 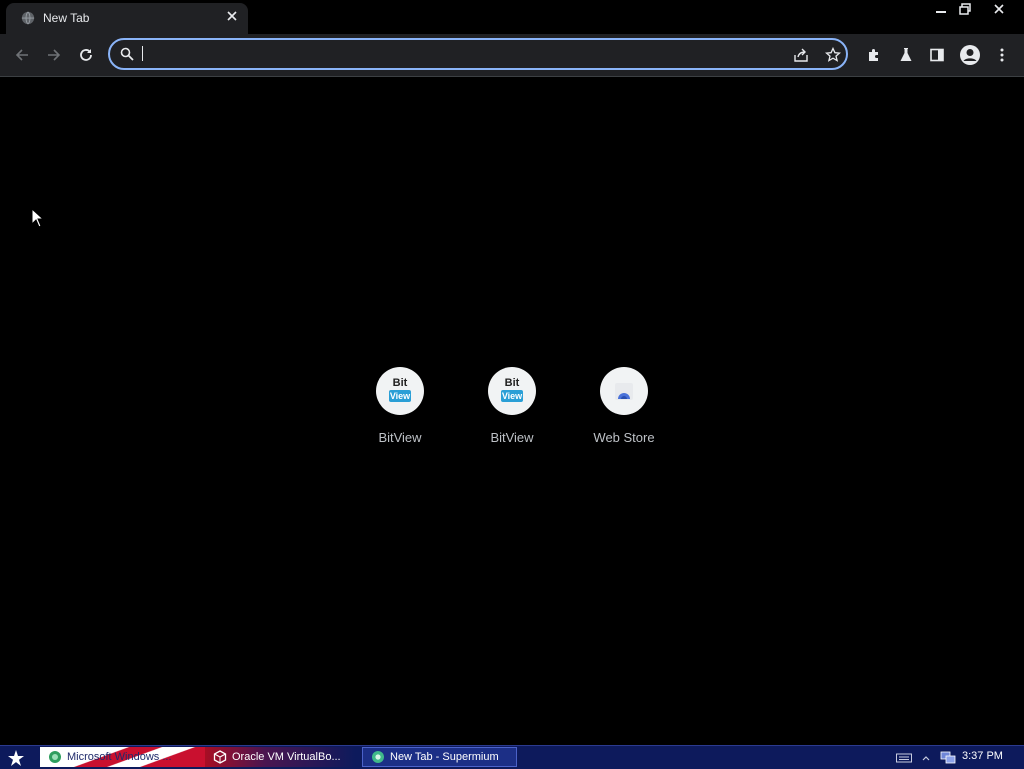 I want to click on search-icon, so click(x=127, y=54).